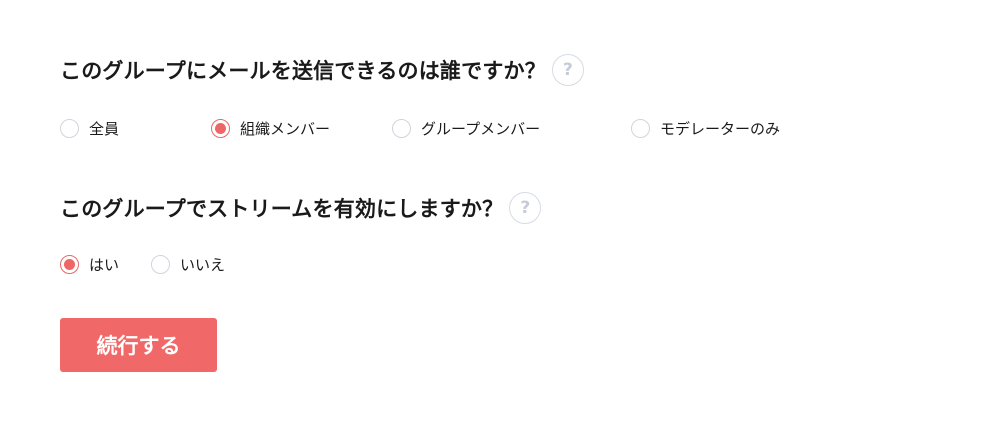 This screenshot has width=996, height=429. I want to click on radio-option-no: いいえ, so click(188, 264).